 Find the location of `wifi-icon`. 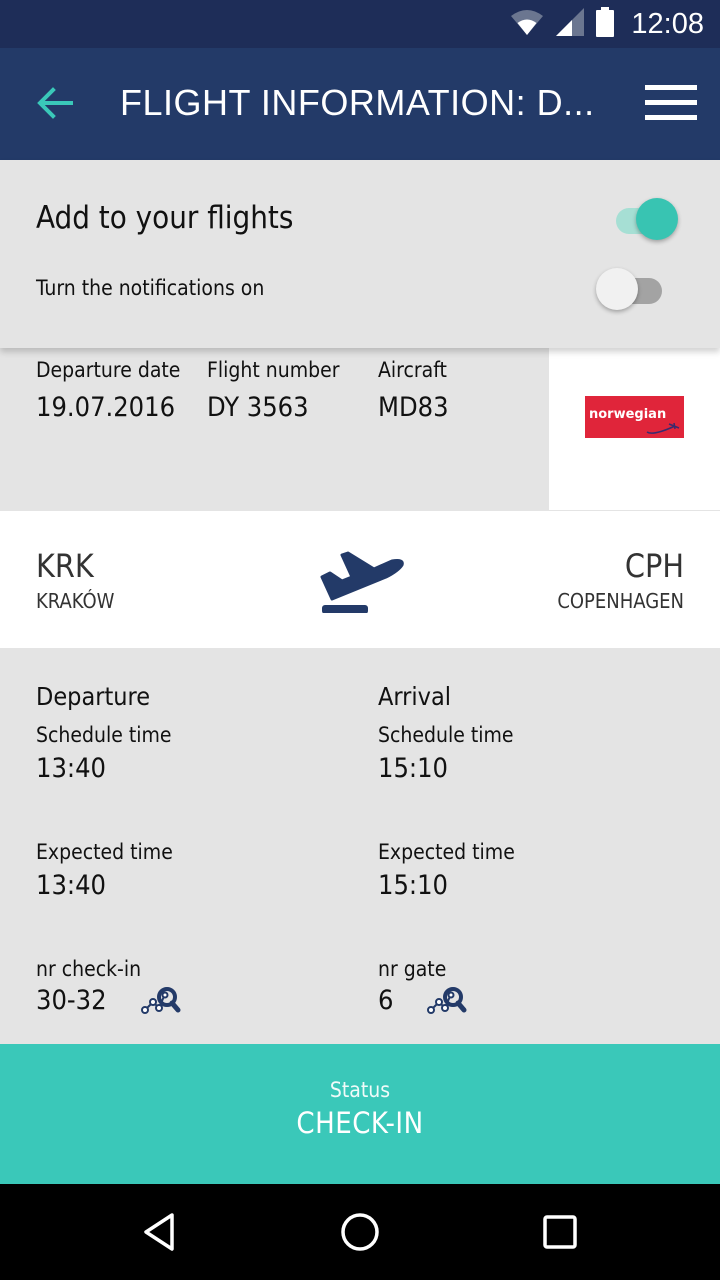

wifi-icon is located at coordinates (527, 24).